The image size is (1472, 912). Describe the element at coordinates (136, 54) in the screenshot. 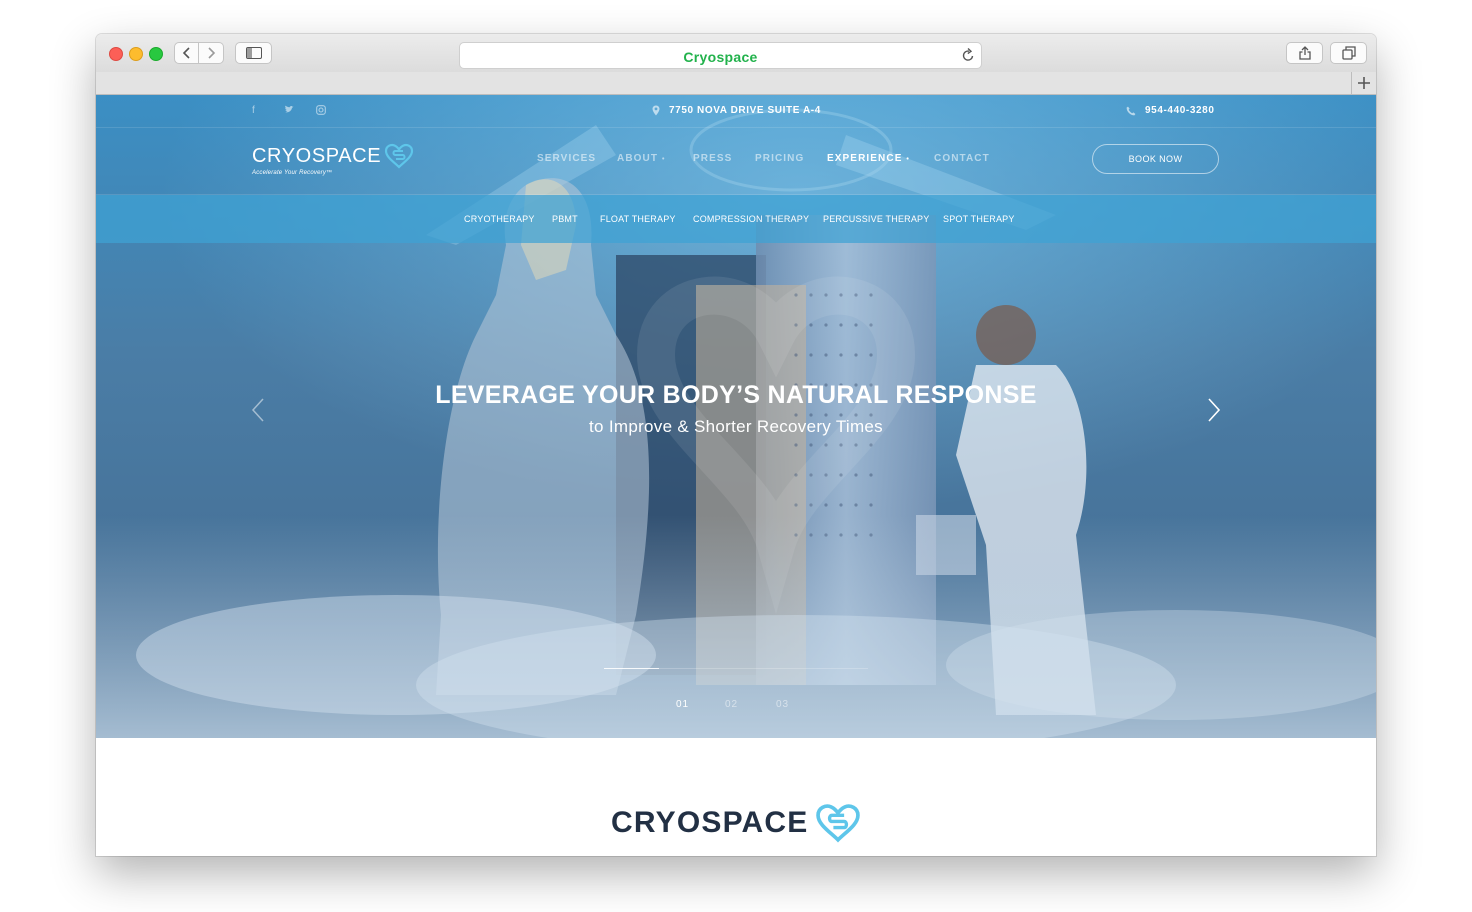

I see `minimize-window-button` at that location.